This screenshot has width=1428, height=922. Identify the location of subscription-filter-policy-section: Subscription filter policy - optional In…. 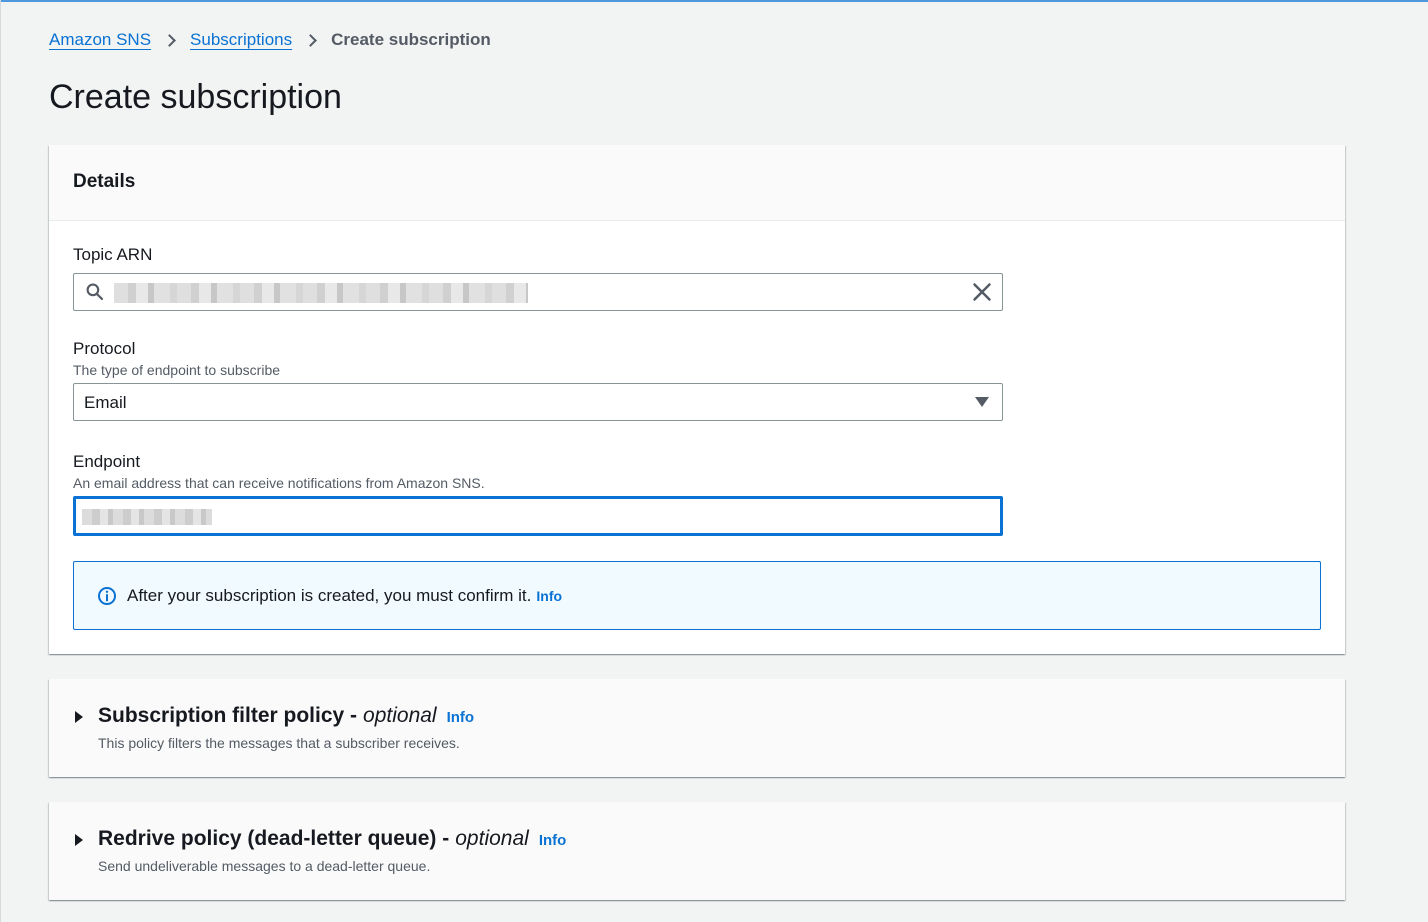
(697, 728).